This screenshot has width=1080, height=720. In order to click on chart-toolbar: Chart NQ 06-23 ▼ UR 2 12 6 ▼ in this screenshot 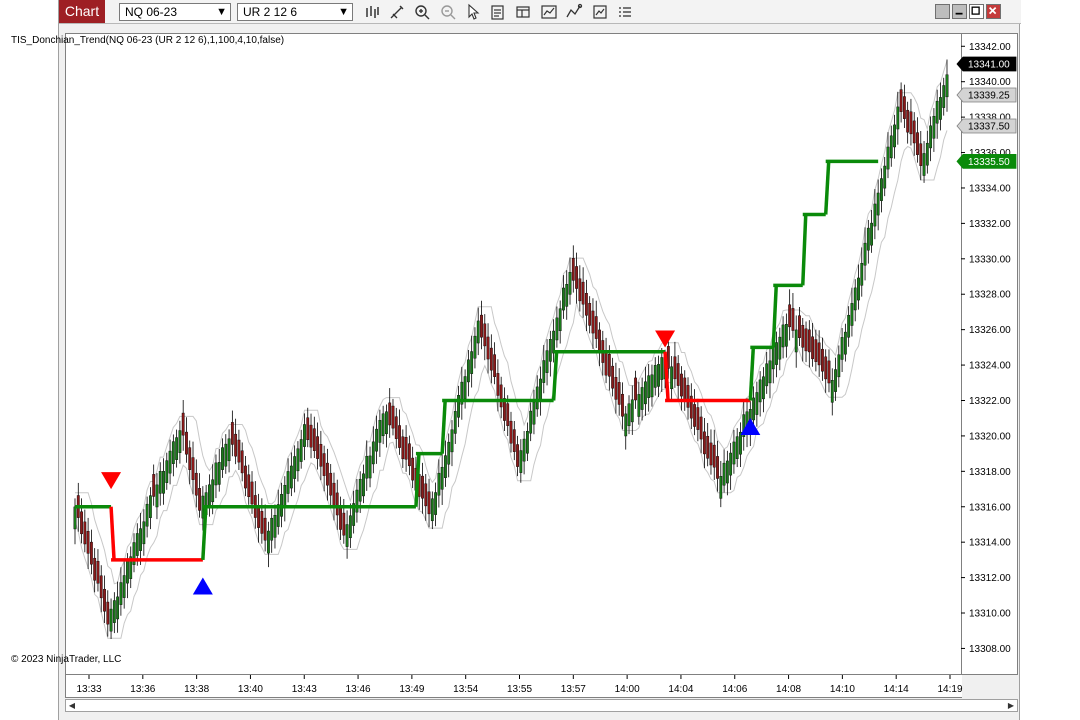, I will do `click(540, 12)`.